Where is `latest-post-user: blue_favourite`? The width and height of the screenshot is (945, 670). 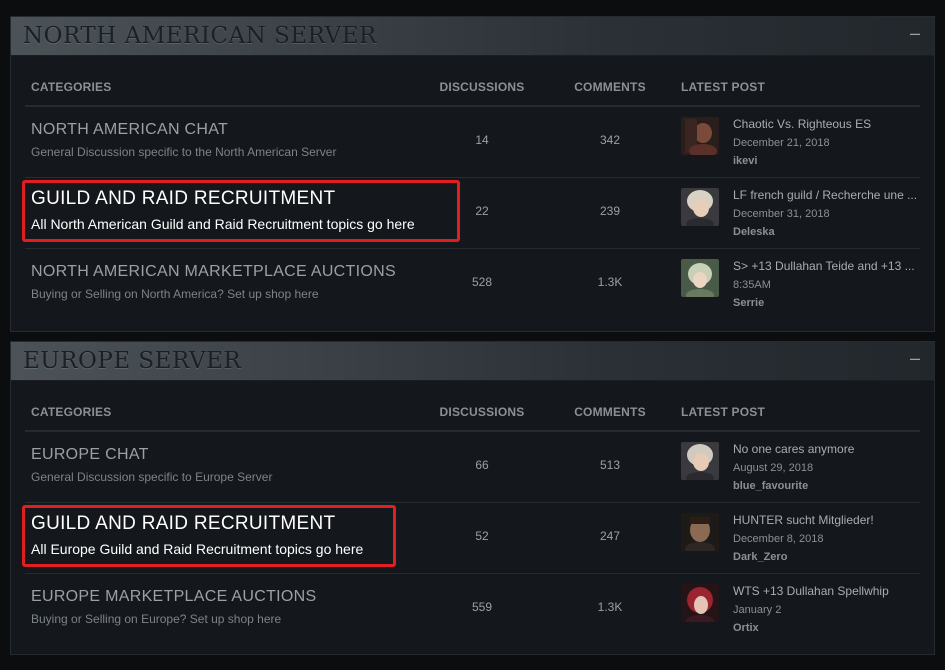 latest-post-user: blue_favourite is located at coordinates (770, 486).